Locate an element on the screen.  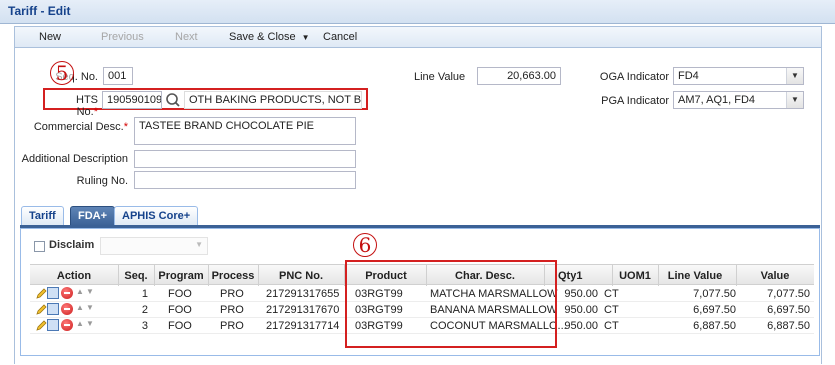
save-close-label: Save & Close is located at coordinates (262, 37).